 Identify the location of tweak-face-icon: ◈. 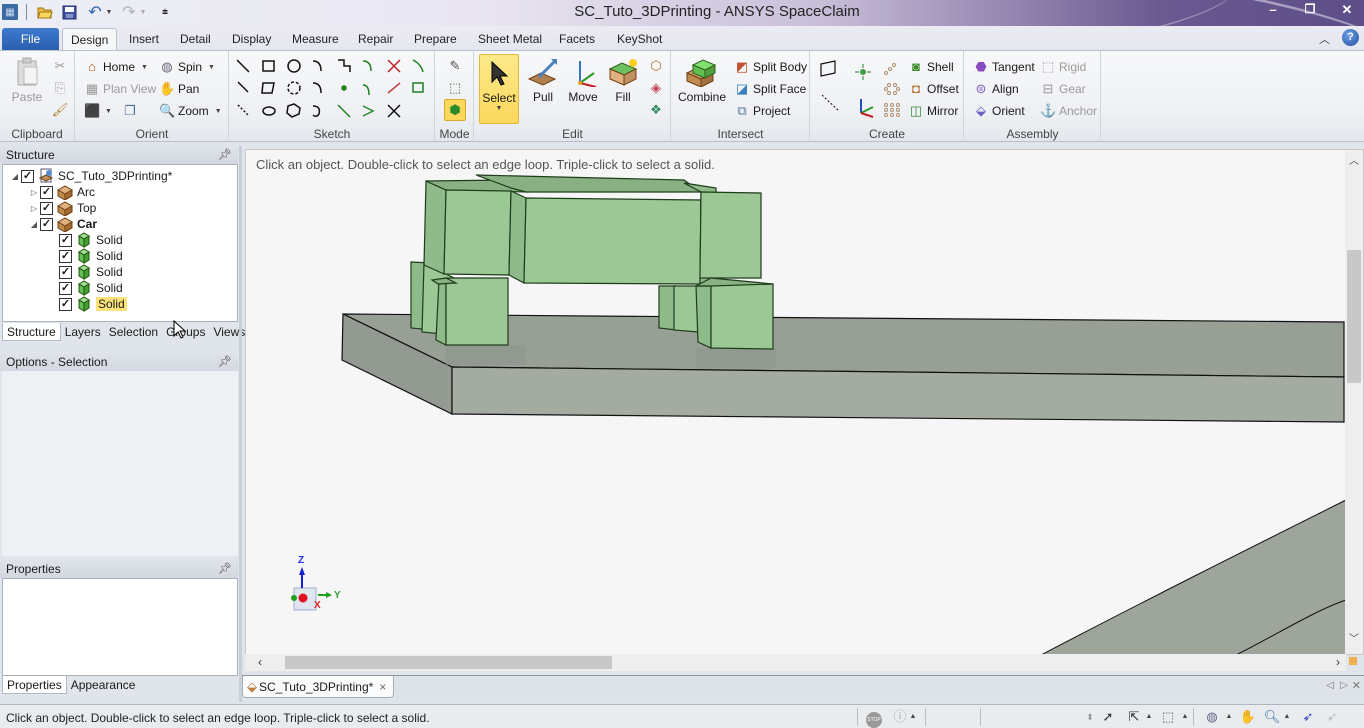
(656, 88).